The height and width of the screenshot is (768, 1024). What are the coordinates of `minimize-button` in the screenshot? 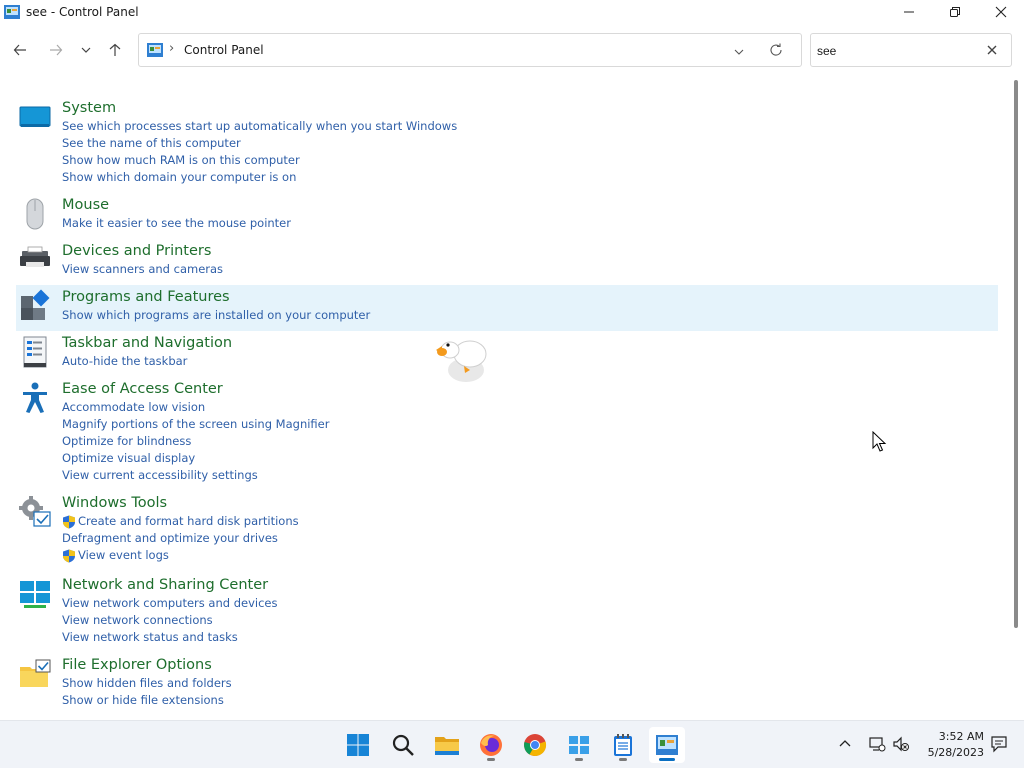 It's located at (909, 12).